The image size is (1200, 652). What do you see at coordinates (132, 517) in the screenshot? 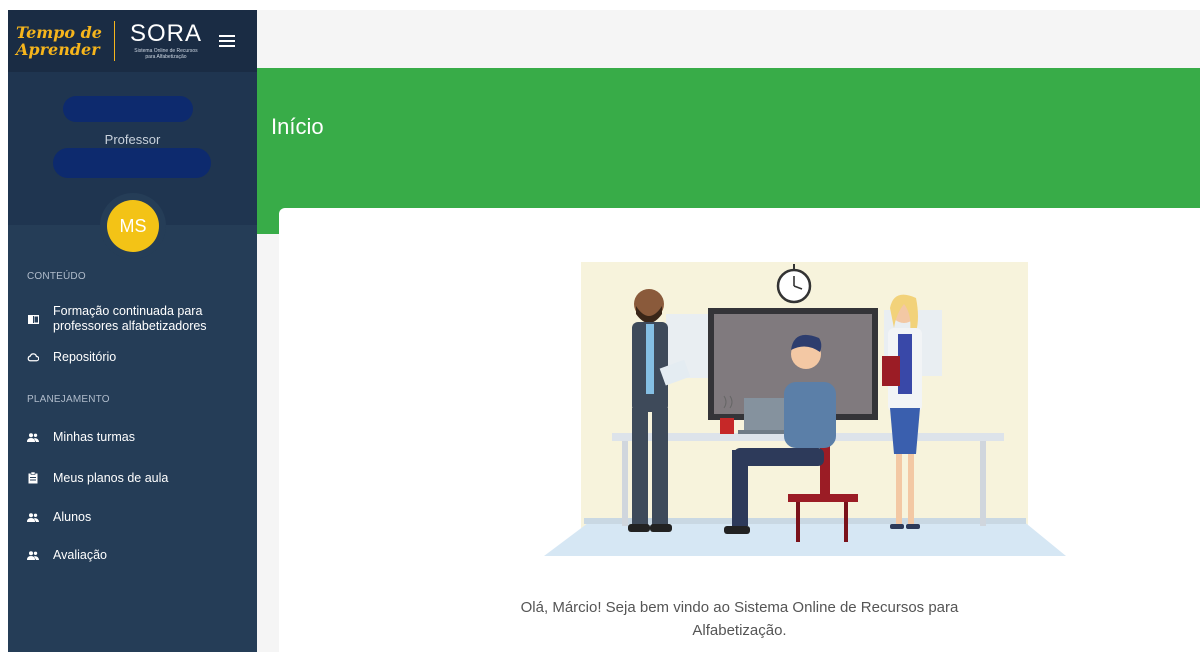
I see `sidebar-item-alunos: Alunos` at bounding box center [132, 517].